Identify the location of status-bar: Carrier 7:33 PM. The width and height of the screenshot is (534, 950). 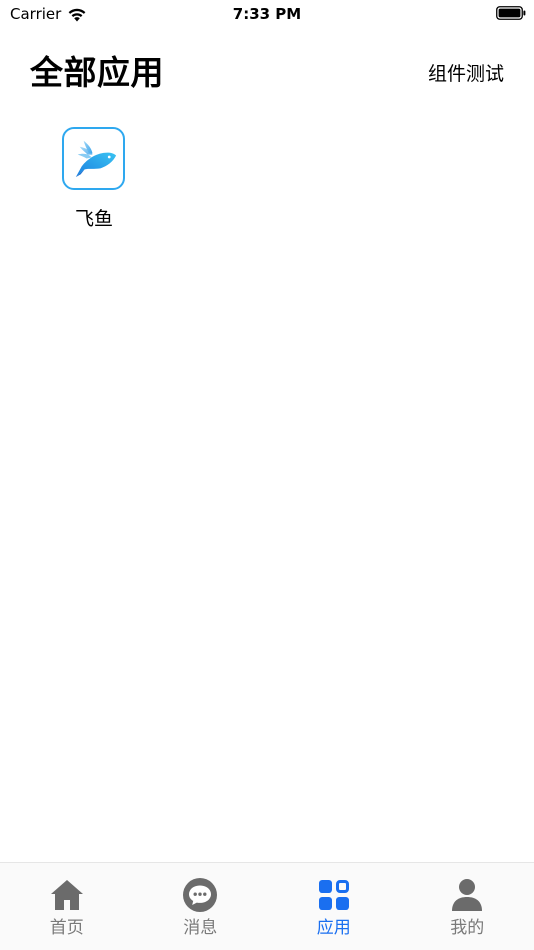
(267, 14).